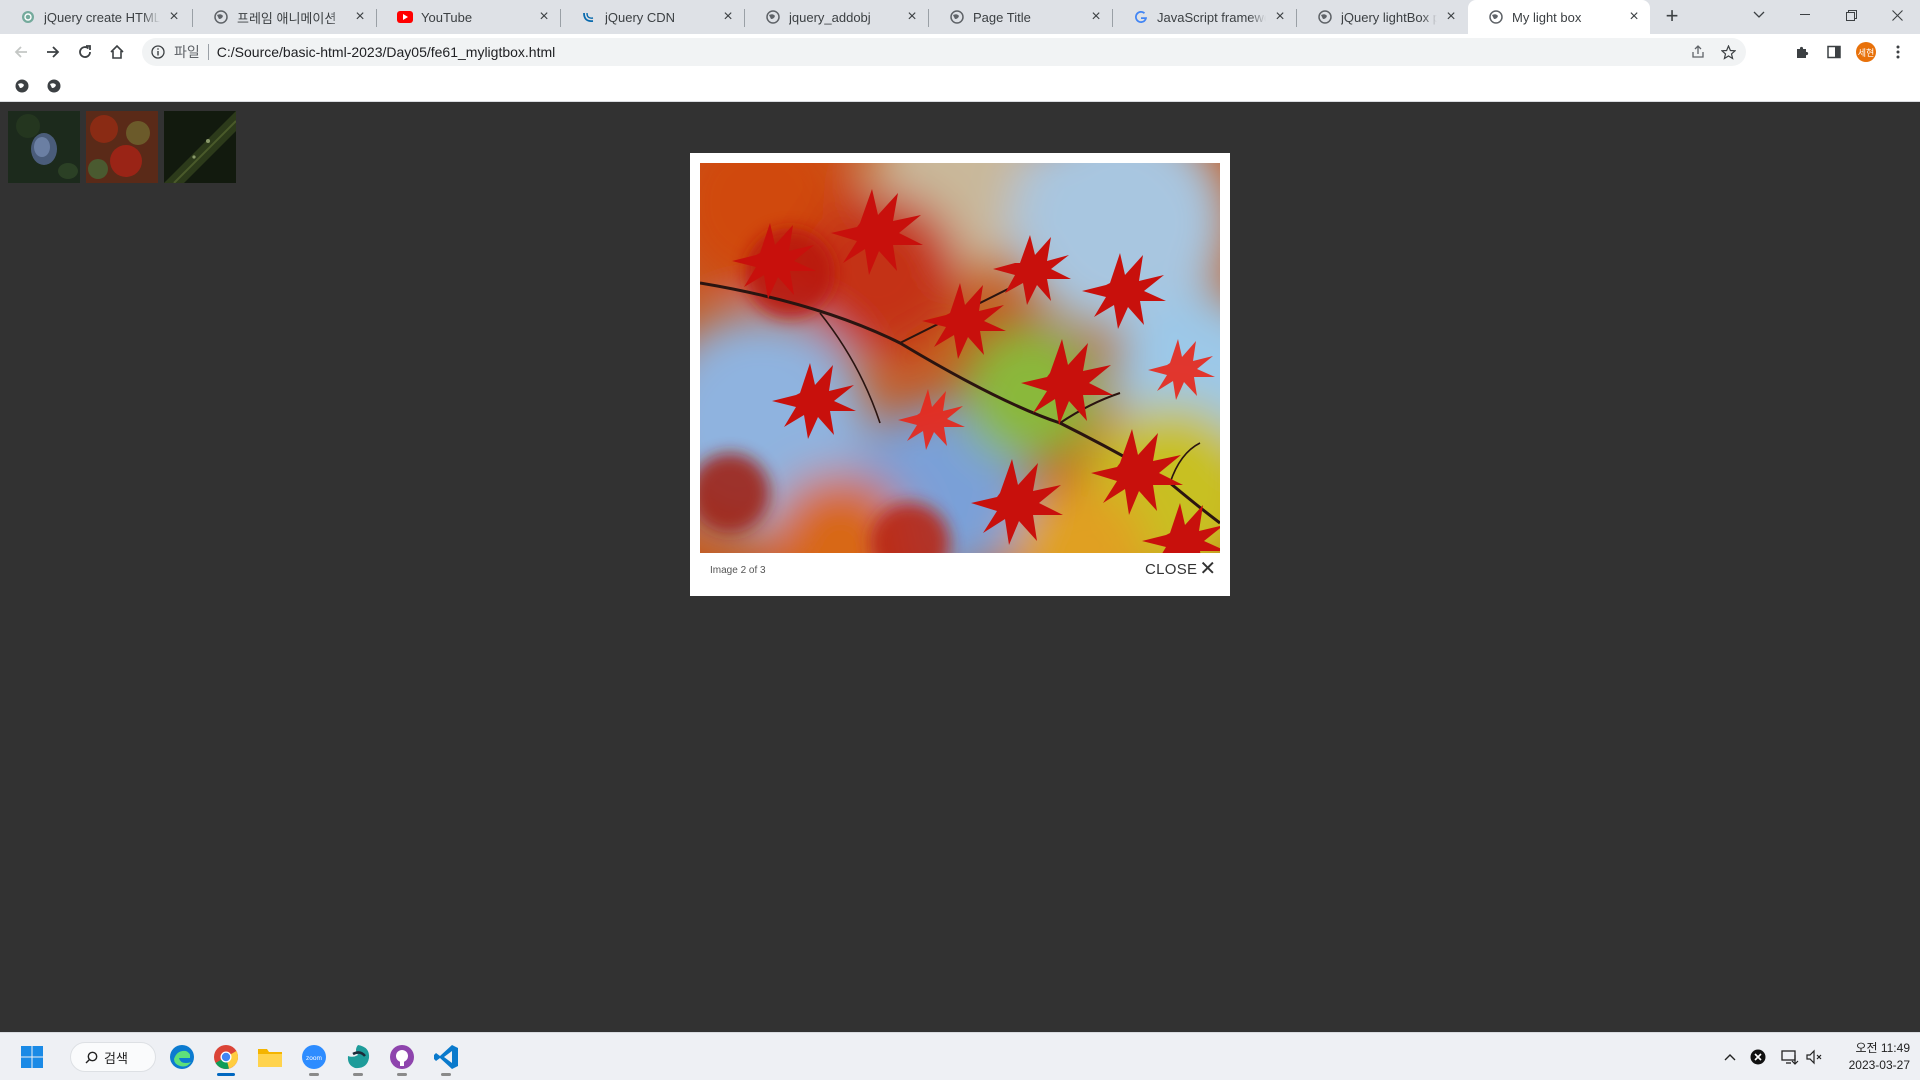 This screenshot has width=1920, height=1080. Describe the element at coordinates (1171, 569) in the screenshot. I see `close-label: CLOSE` at that location.